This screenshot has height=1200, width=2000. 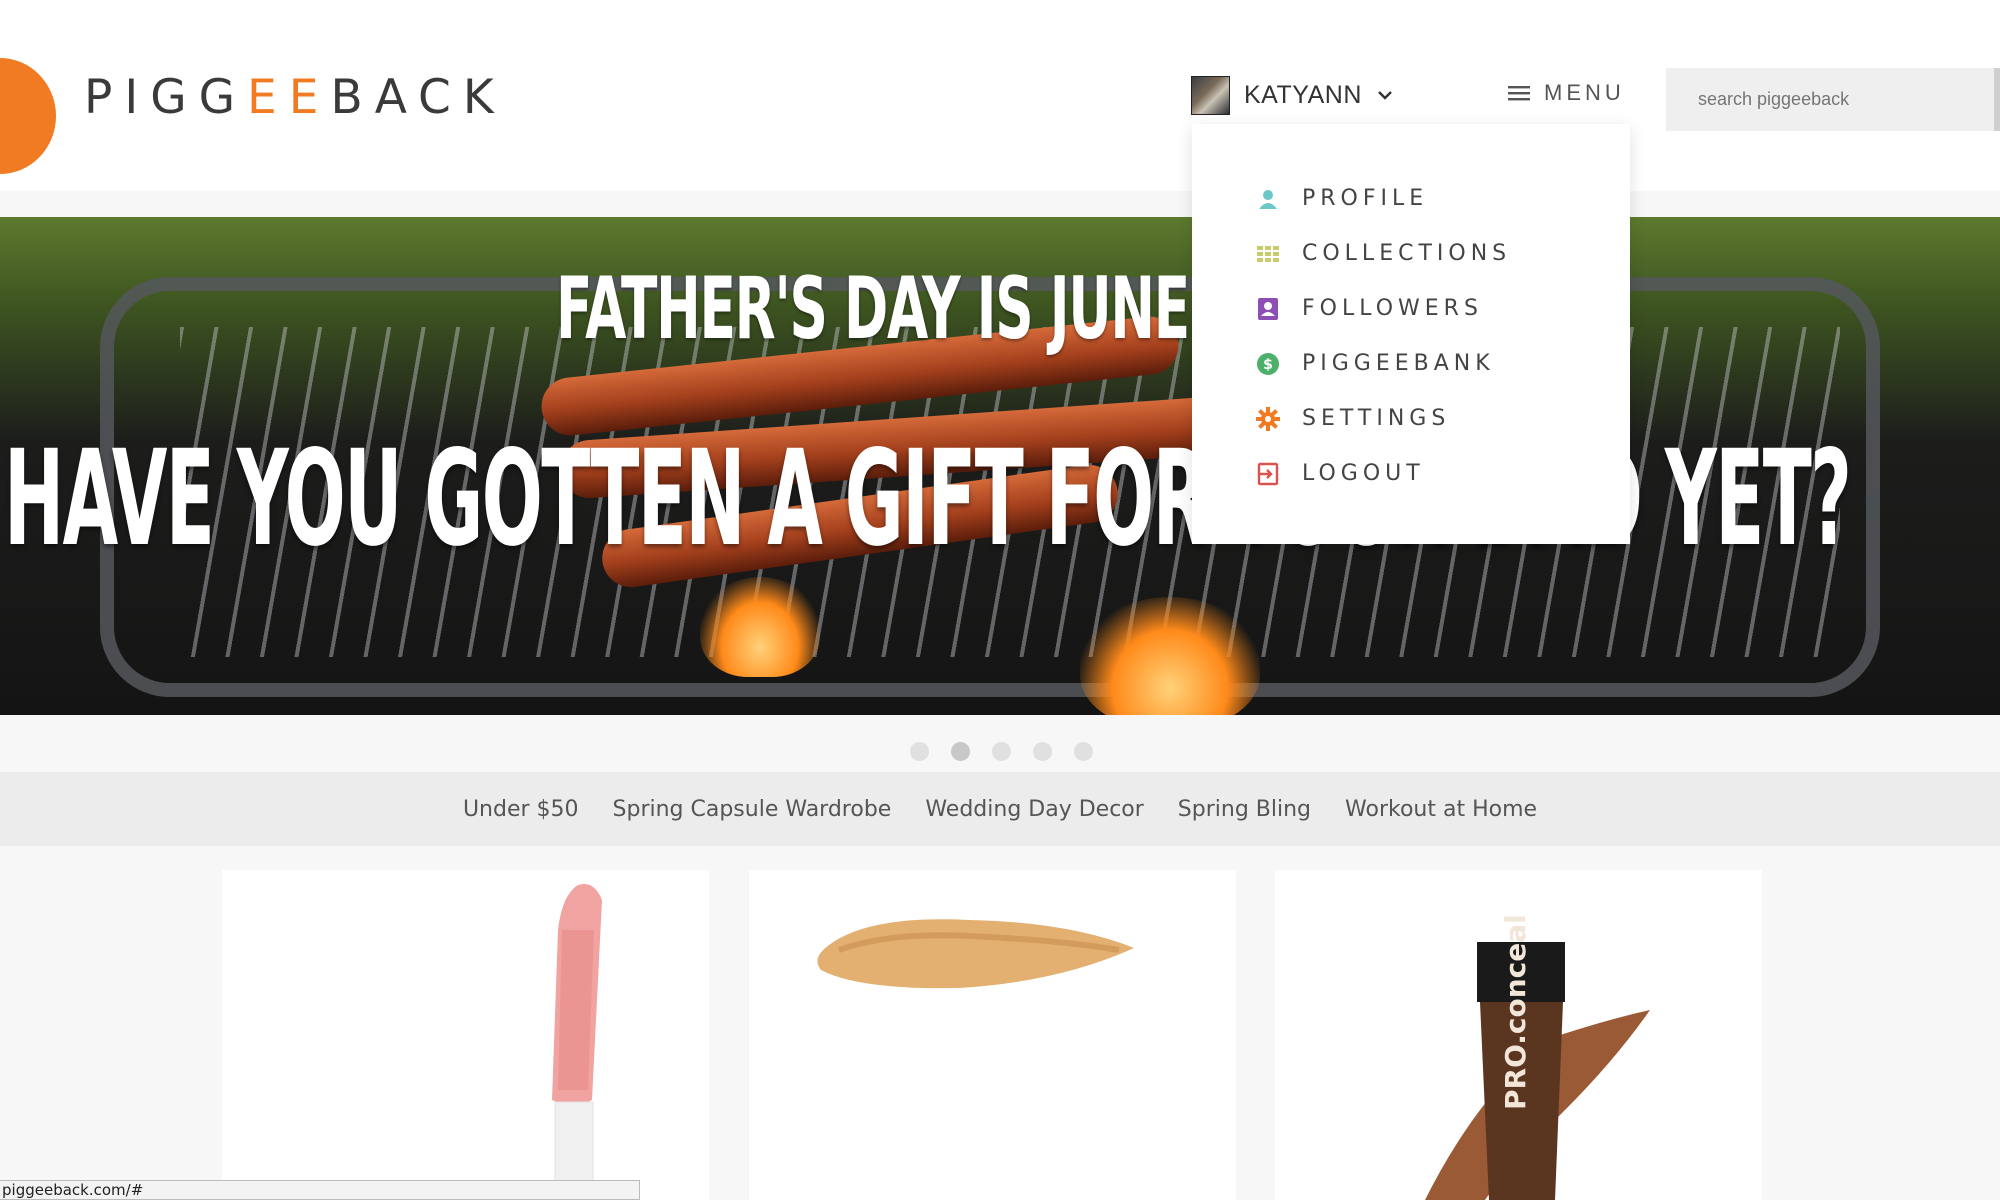 I want to click on search-input, so click(x=1833, y=99).